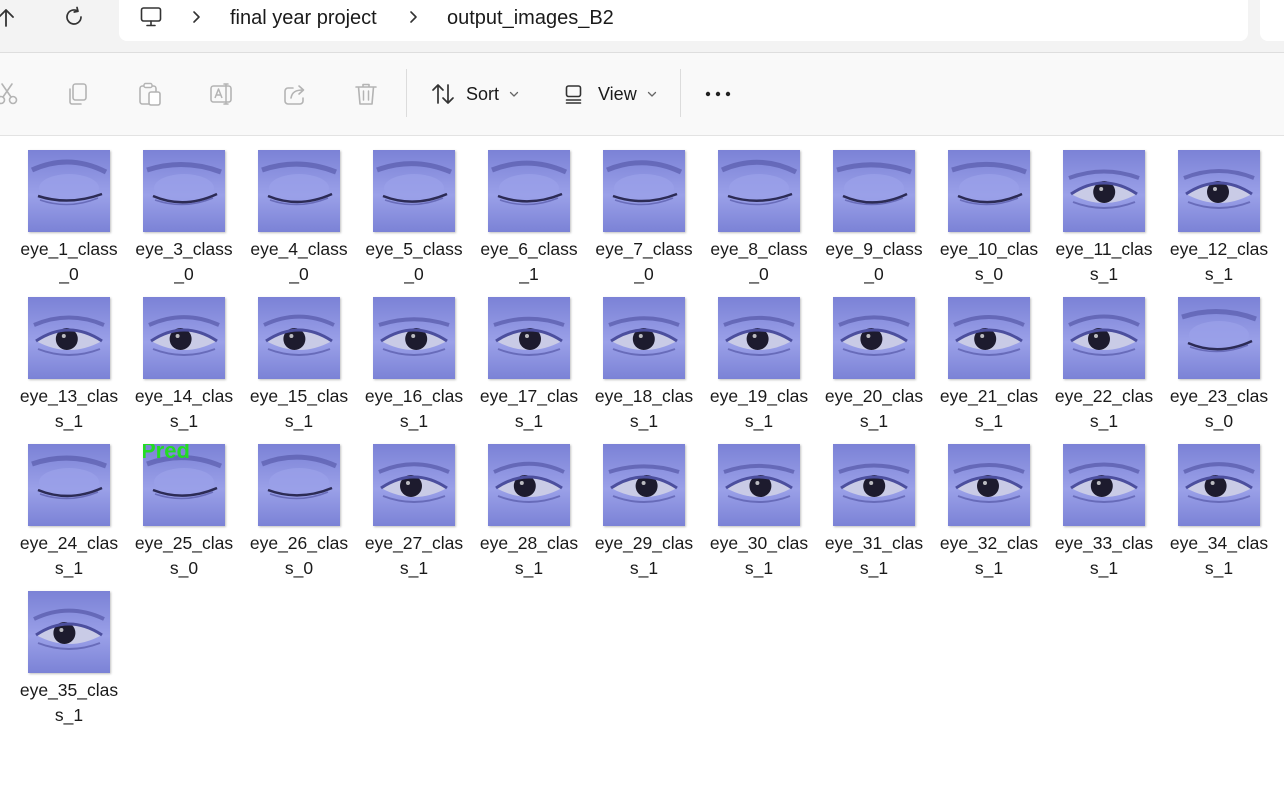 This screenshot has width=1284, height=805. Describe the element at coordinates (417, 504) in the screenshot. I see `file-item: eye_27_clas s_1` at that location.